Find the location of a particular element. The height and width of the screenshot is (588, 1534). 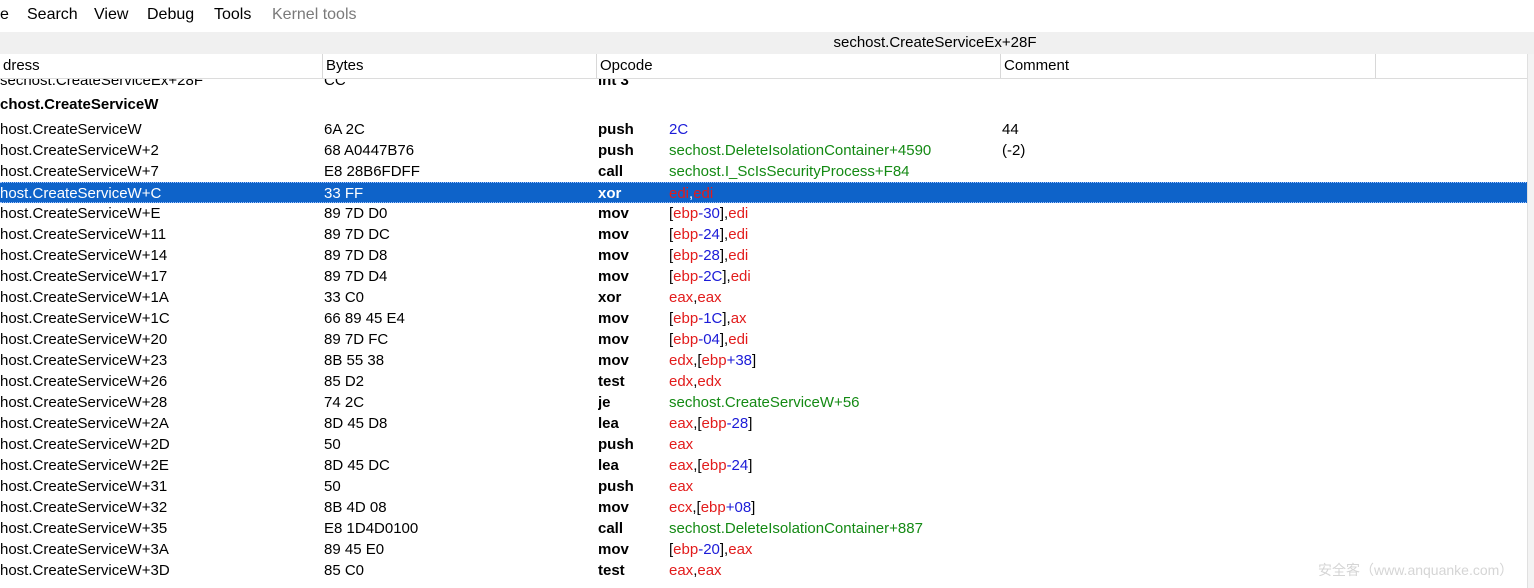

instruction-row: host.CreateServiceW+1A 33 C0 xor eax,eax is located at coordinates (767, 297).